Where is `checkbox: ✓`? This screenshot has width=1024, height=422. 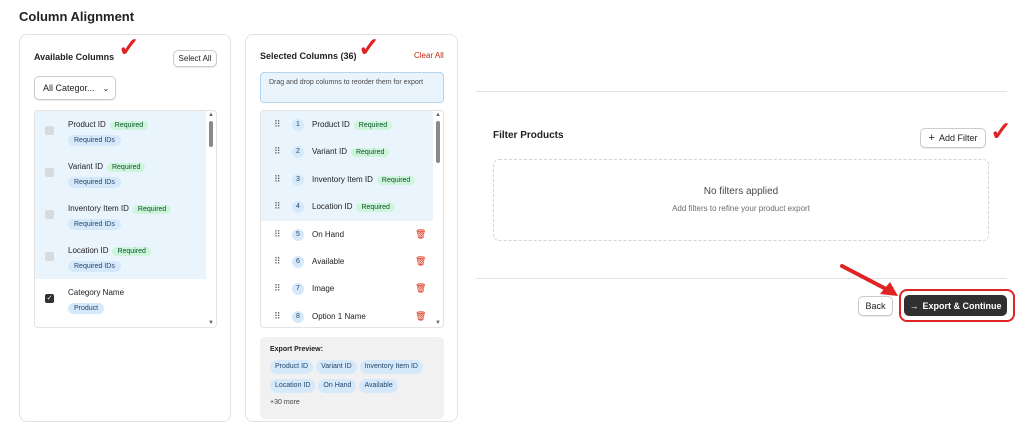 checkbox: ✓ is located at coordinates (49, 298).